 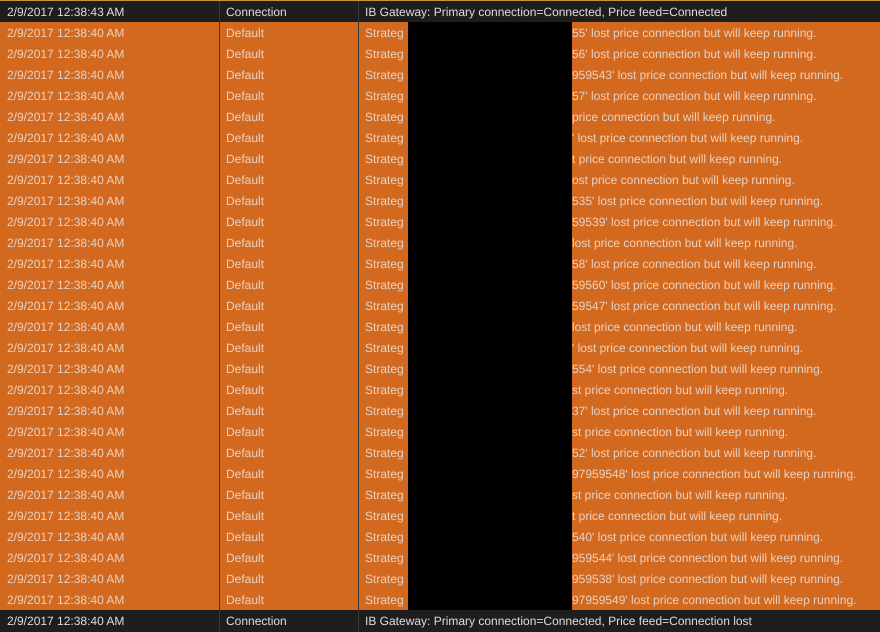 What do you see at coordinates (440, 368) in the screenshot?
I see `log-row: 2/9/2017 12:38:40 AM Default Strateg 554' lost price connection but will keep running.` at bounding box center [440, 368].